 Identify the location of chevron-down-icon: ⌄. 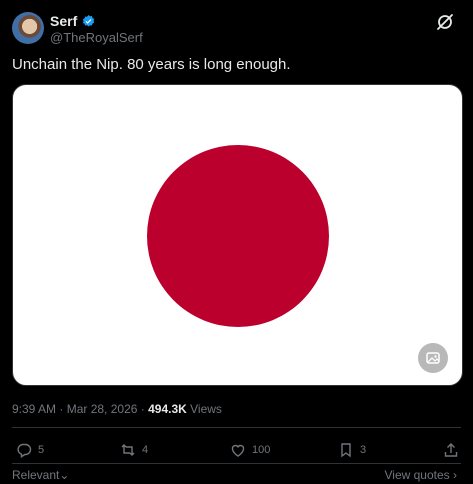
(64, 475).